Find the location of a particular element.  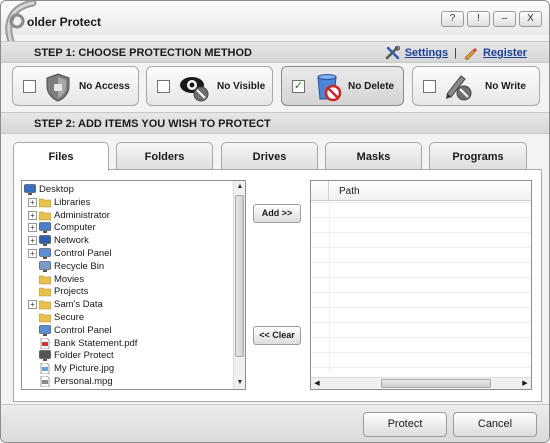

tree-item: Movies is located at coordinates (56, 279).